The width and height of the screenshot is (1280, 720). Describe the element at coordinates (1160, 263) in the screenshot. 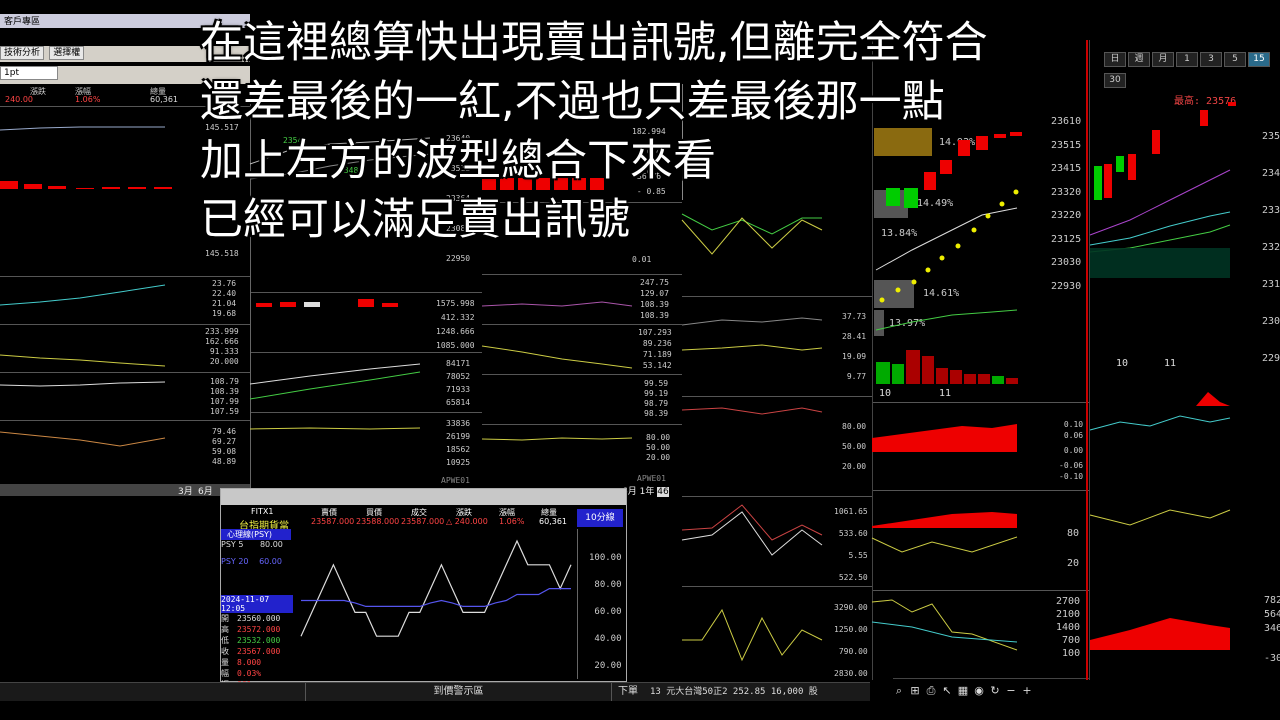

I see `cloud-band` at that location.